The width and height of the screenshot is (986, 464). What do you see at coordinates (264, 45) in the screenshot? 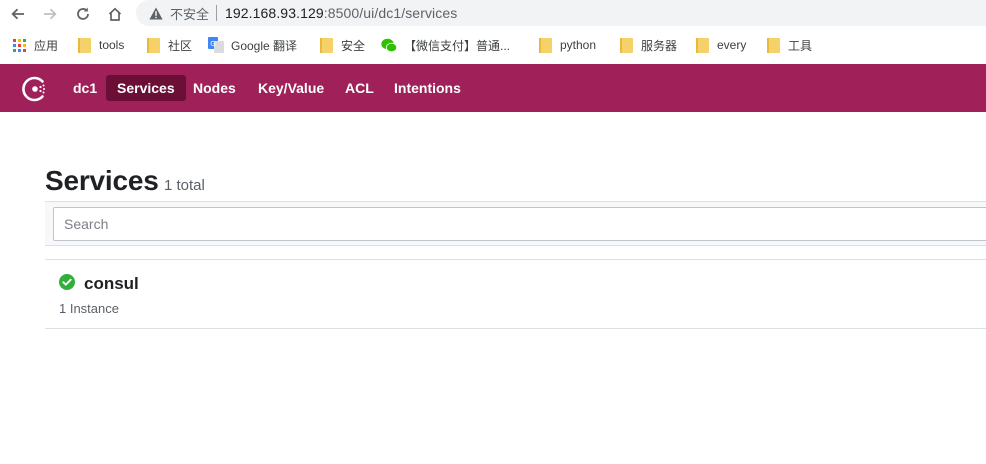
I see `bookmark-label: Google 翻译` at bounding box center [264, 45].